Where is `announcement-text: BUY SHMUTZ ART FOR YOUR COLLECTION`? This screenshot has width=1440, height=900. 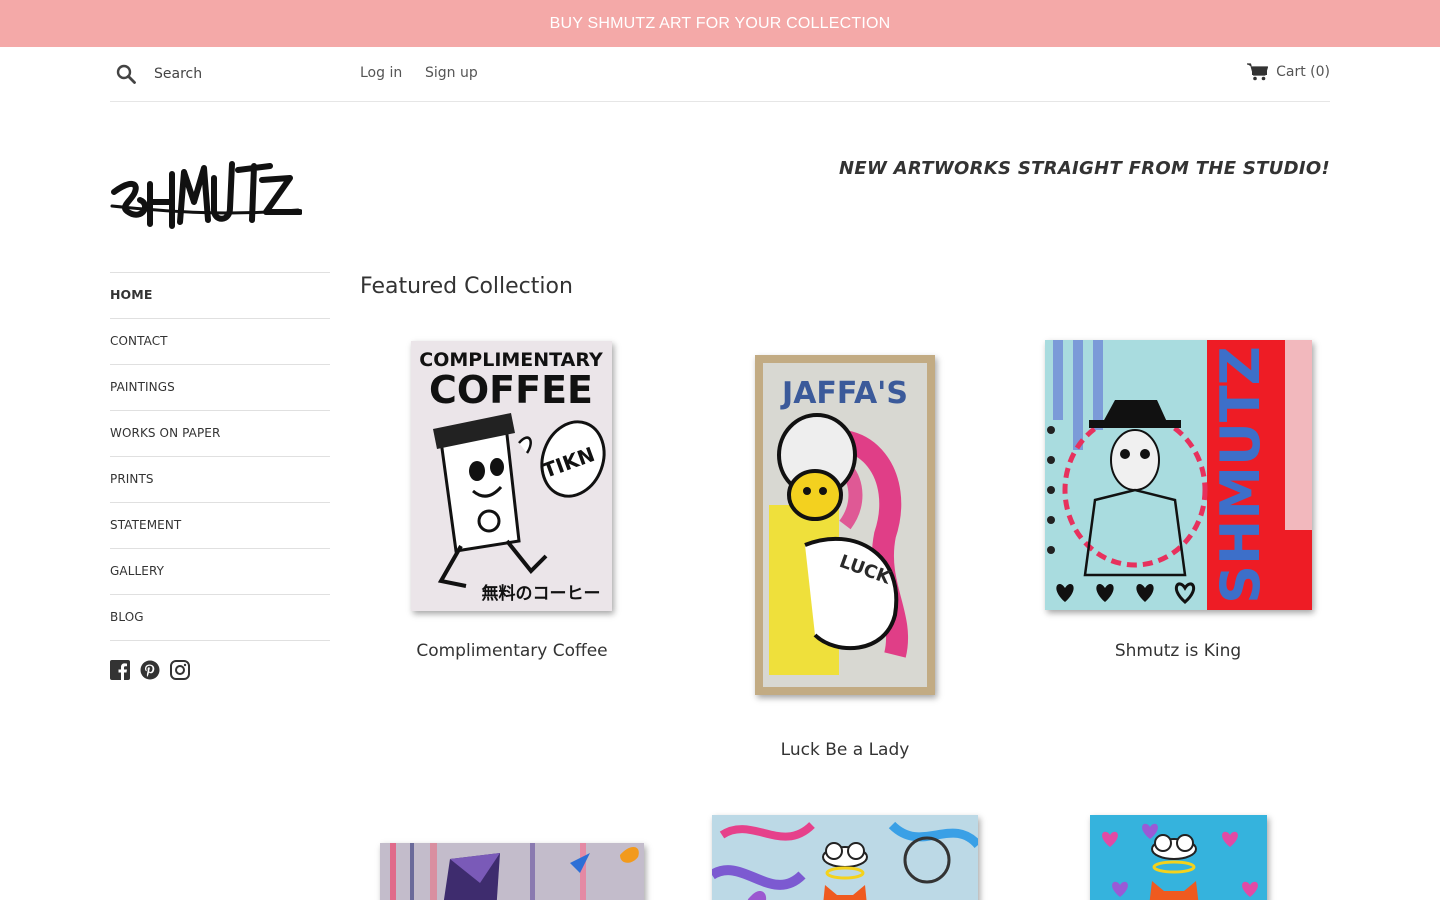
announcement-text: BUY SHMUTZ ART FOR YOUR COLLECTION is located at coordinates (720, 23).